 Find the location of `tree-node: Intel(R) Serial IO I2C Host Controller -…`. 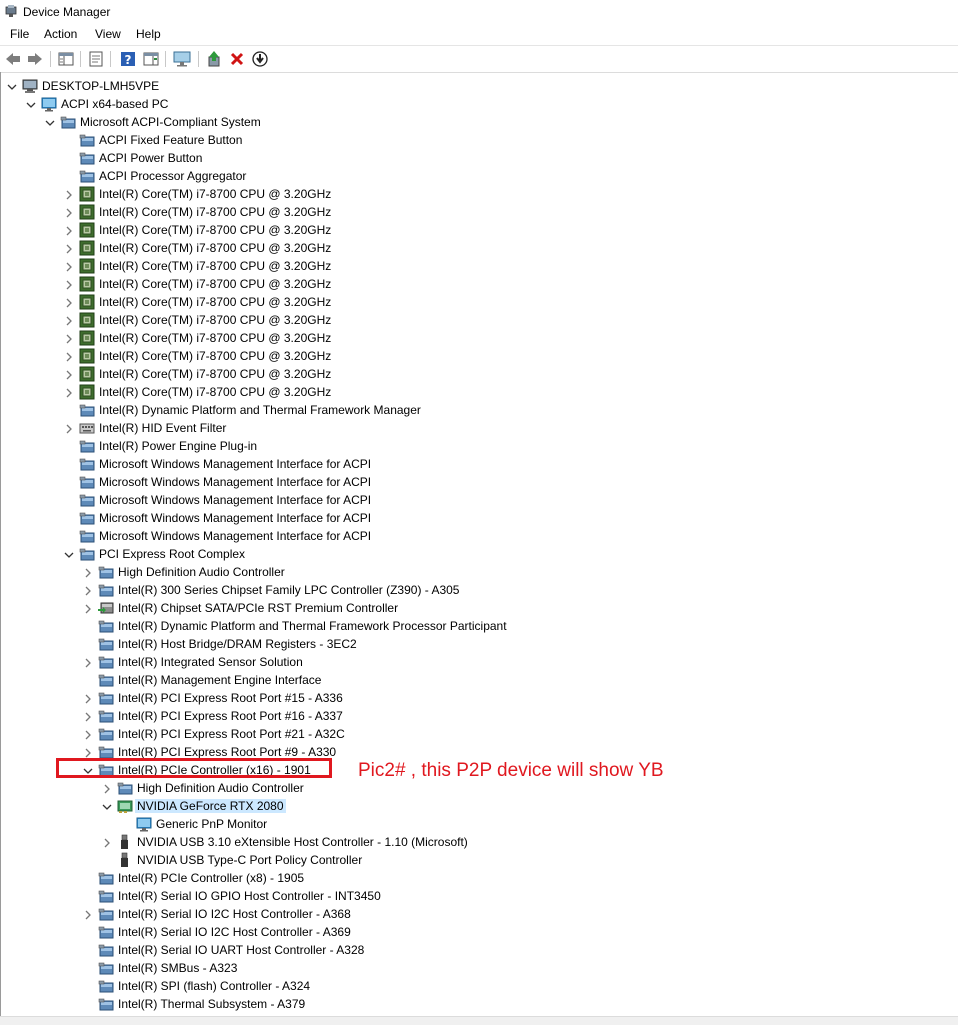

tree-node: Intel(R) Serial IO I2C Host Controller -… is located at coordinates (451, 914).